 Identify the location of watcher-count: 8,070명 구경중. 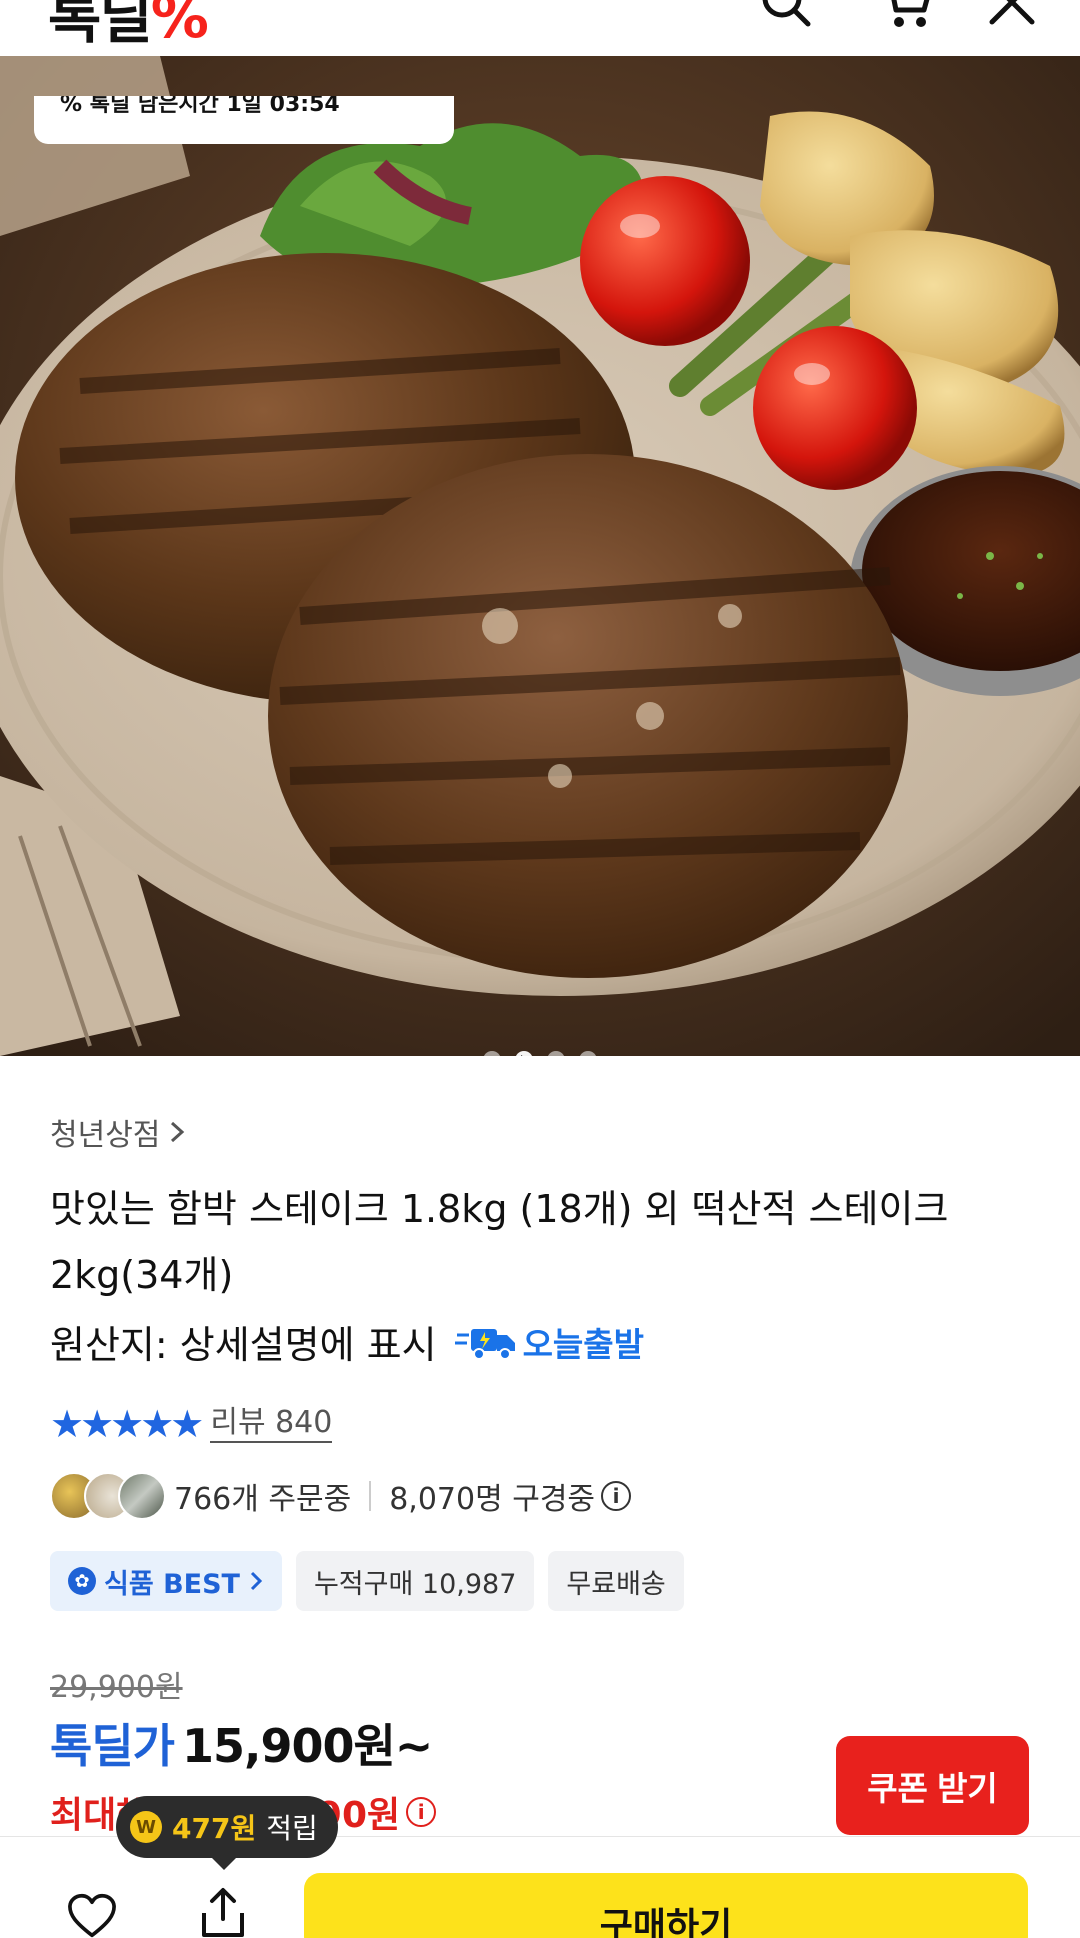
(492, 1499).